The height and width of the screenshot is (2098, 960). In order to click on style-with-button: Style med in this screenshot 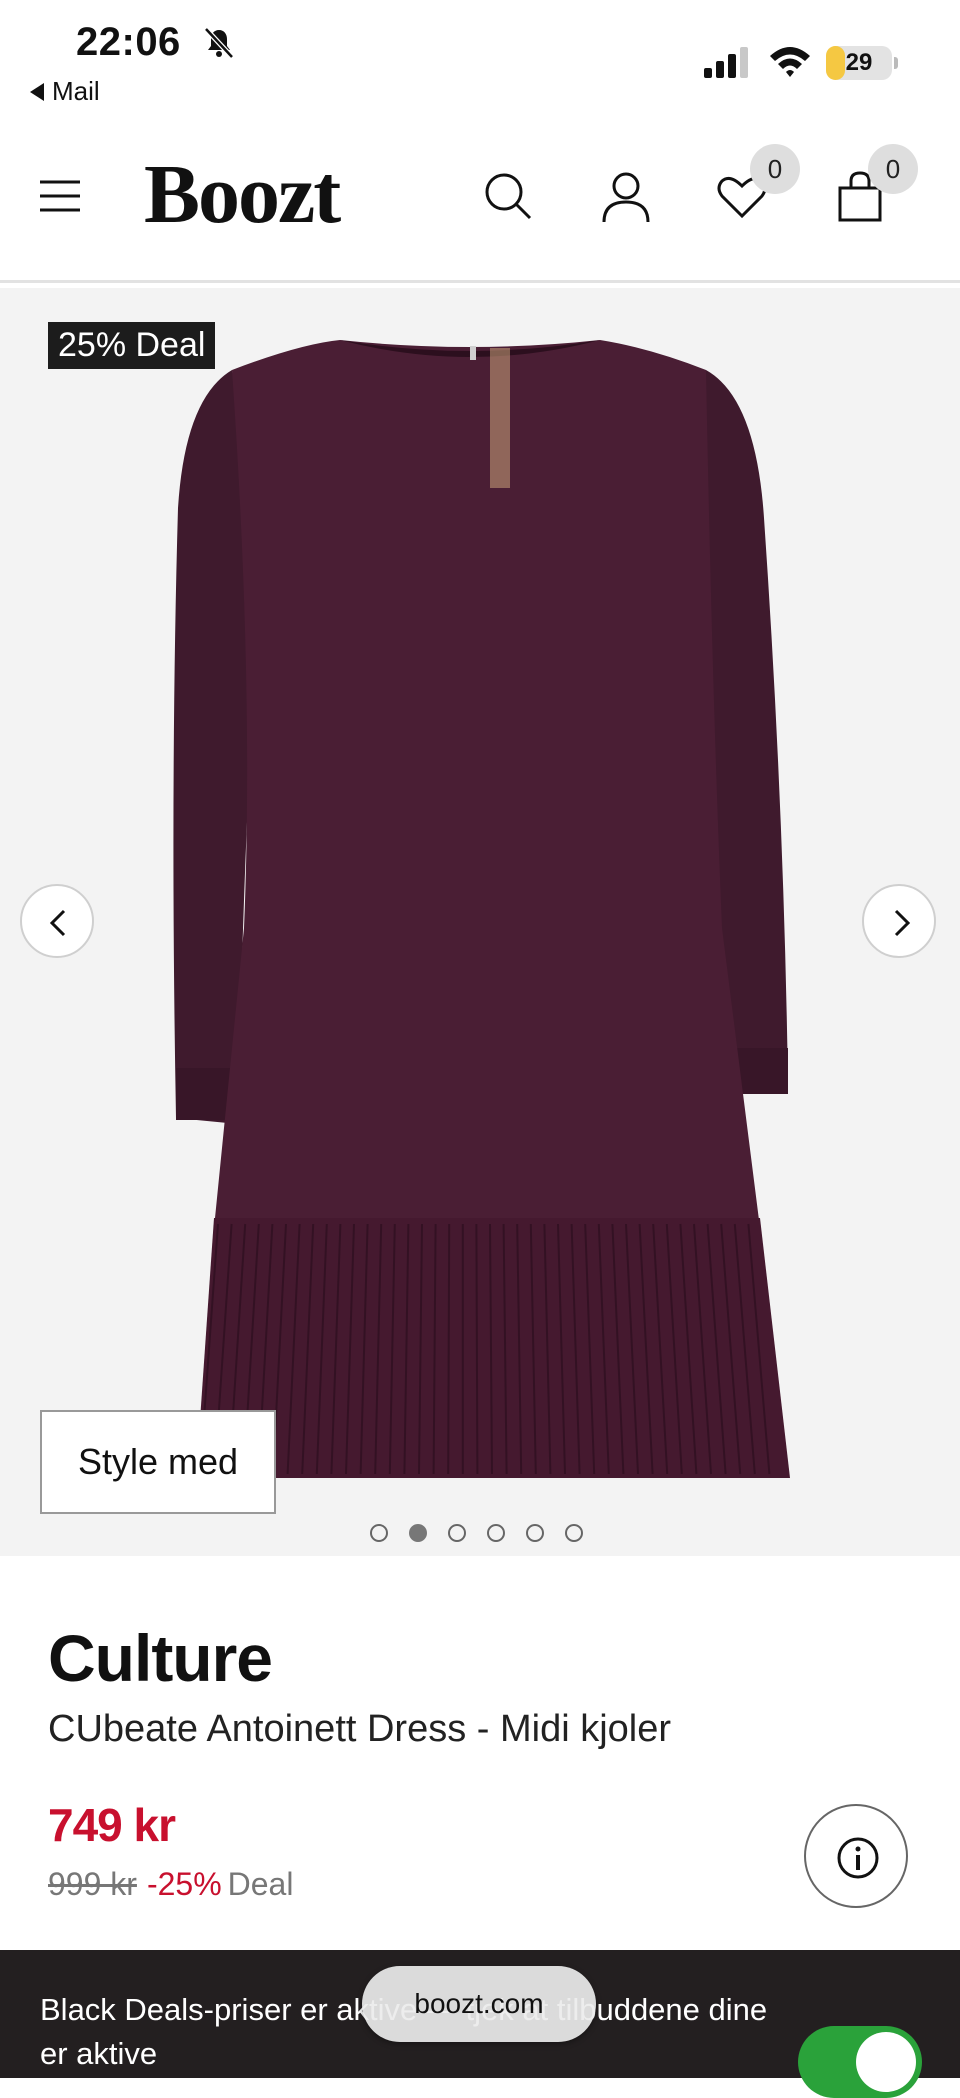, I will do `click(158, 1462)`.